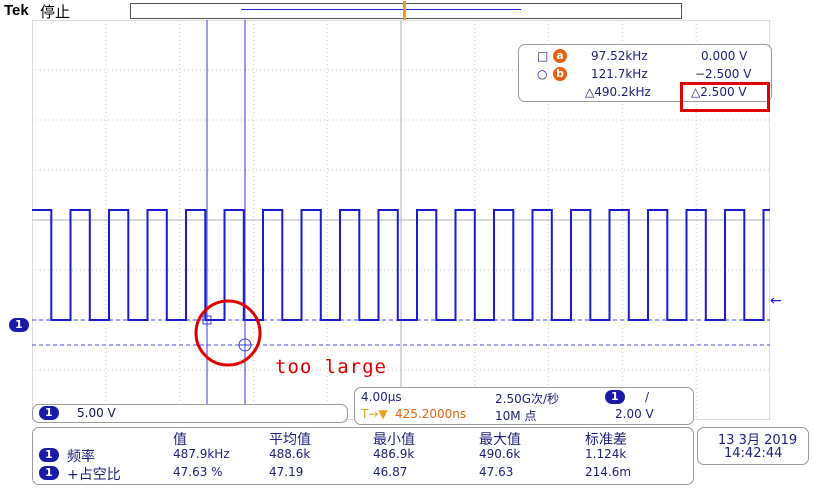 This screenshot has width=813, height=488. What do you see at coordinates (500, 440) in the screenshot?
I see `header-max: 最大值` at bounding box center [500, 440].